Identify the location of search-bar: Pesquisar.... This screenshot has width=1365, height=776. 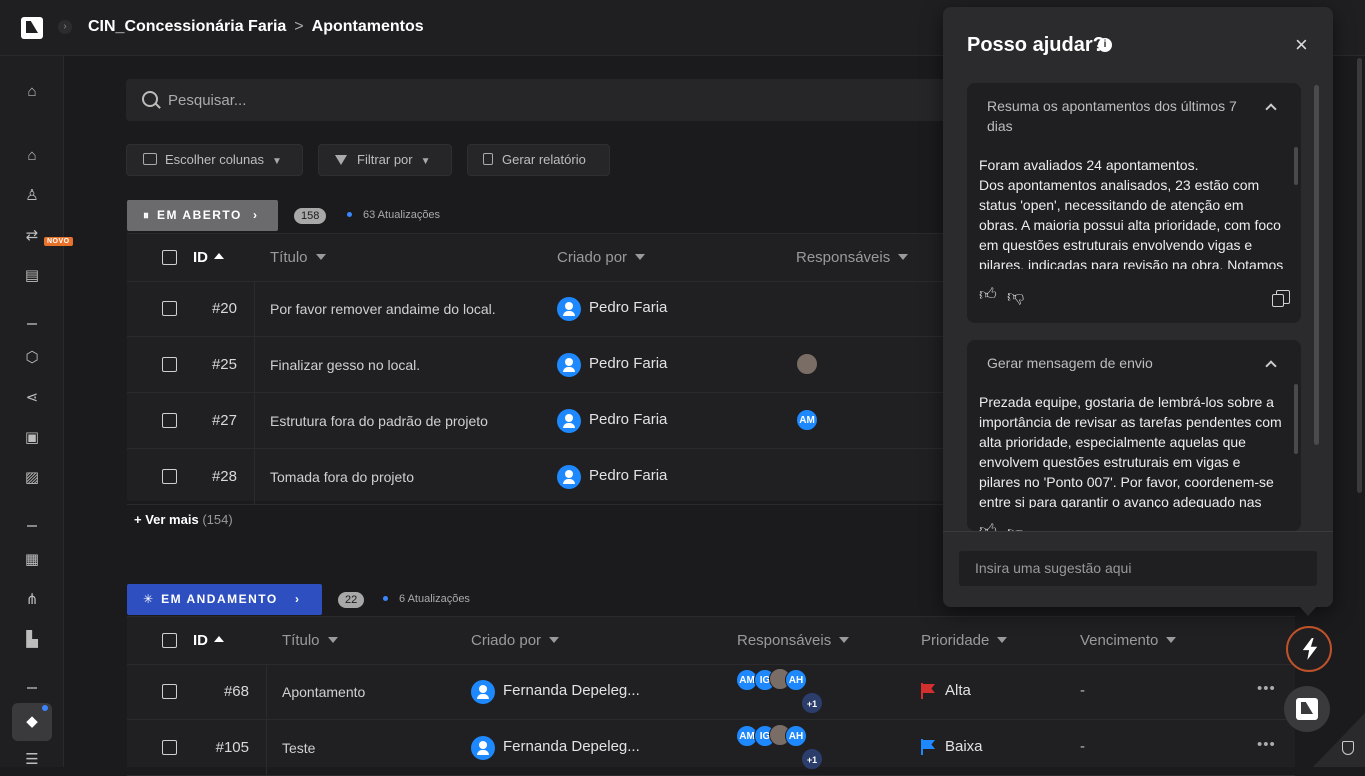
(576, 100).